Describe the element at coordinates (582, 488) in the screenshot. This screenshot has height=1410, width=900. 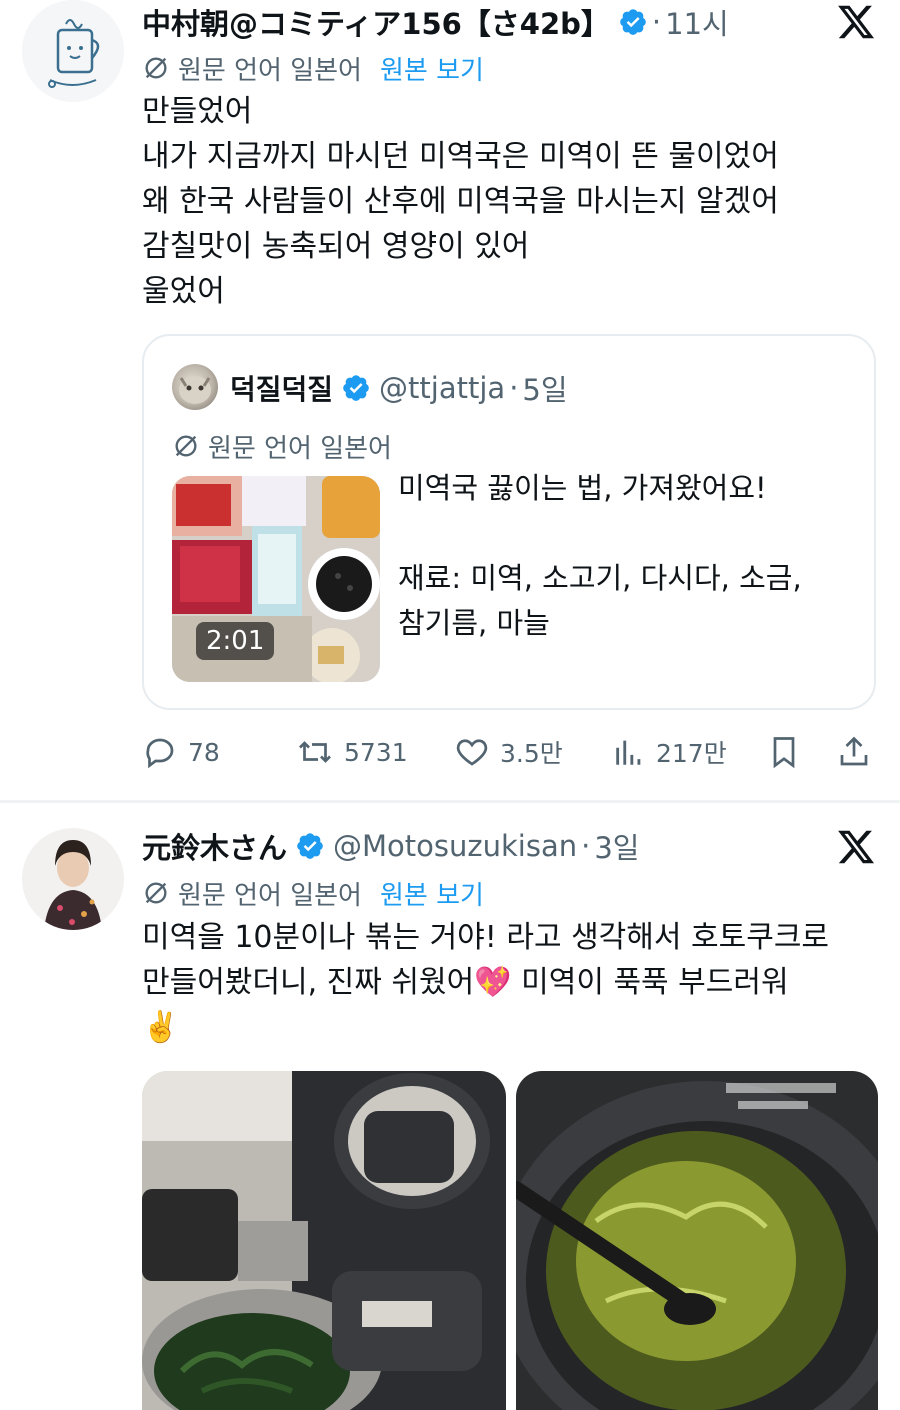
I see `quoted-text-line: 미역국 끓이는 법, 가져왔어요!` at that location.